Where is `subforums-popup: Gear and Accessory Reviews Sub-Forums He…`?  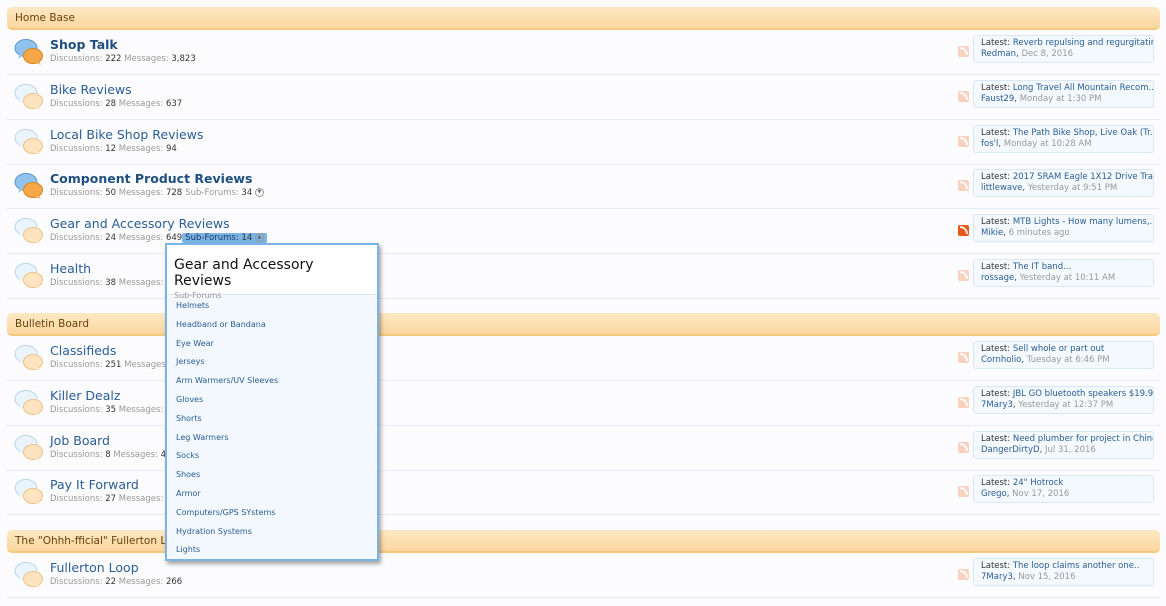
subforums-popup: Gear and Accessory Reviews Sub-Forums He… is located at coordinates (272, 402).